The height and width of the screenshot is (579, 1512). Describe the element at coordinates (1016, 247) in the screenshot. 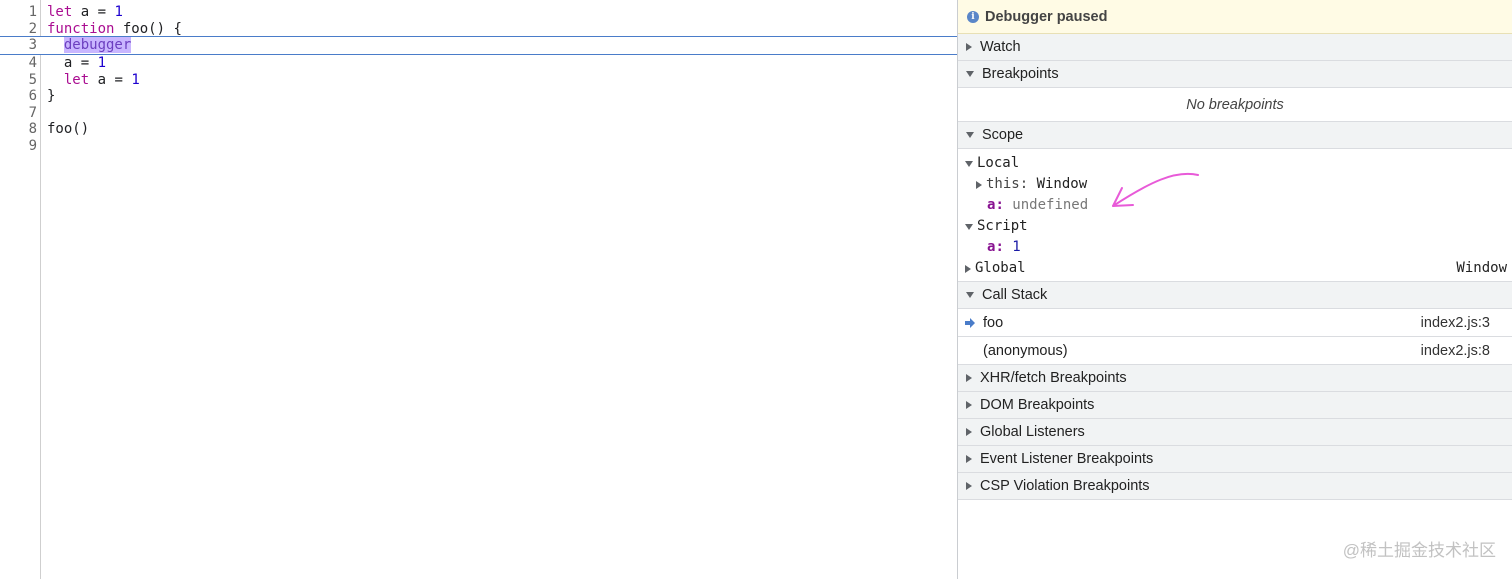

I see `script-a-value: 1` at that location.